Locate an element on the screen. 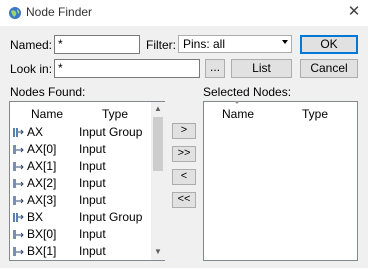 The image size is (368, 268). nodes-found-scrollbar: ▲ ▼ is located at coordinates (158, 181).